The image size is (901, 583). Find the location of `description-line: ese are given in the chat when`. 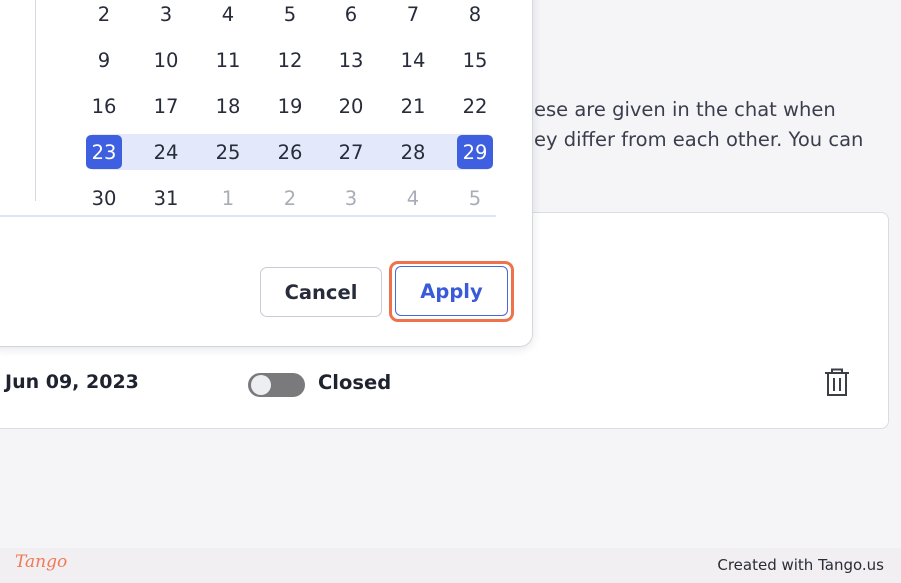

description-line: ese are given in the chat when is located at coordinates (685, 109).